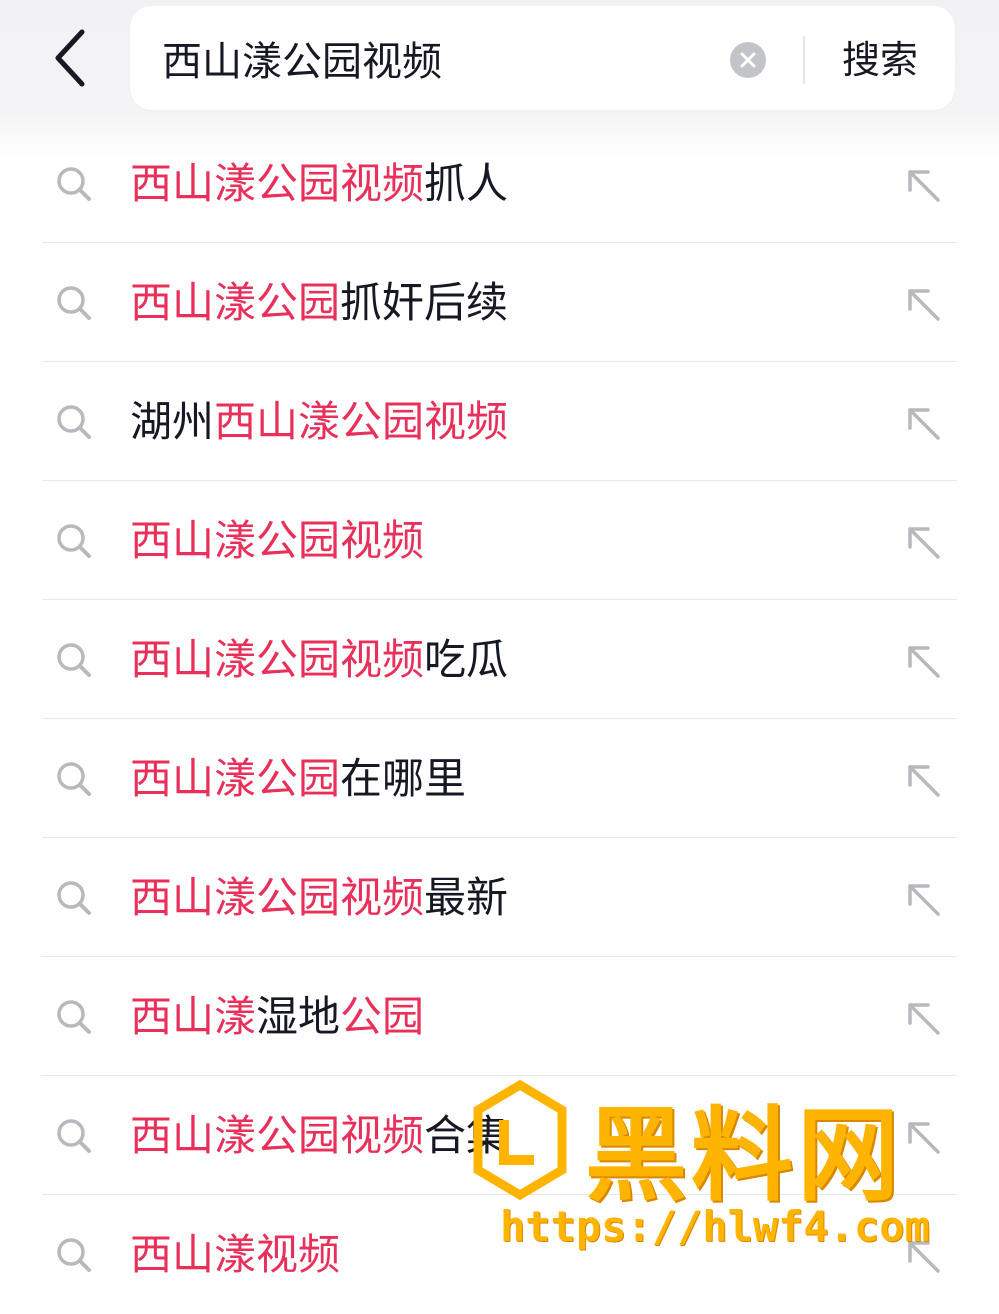  I want to click on suggestion-suffix: 吃瓜, so click(466, 659).